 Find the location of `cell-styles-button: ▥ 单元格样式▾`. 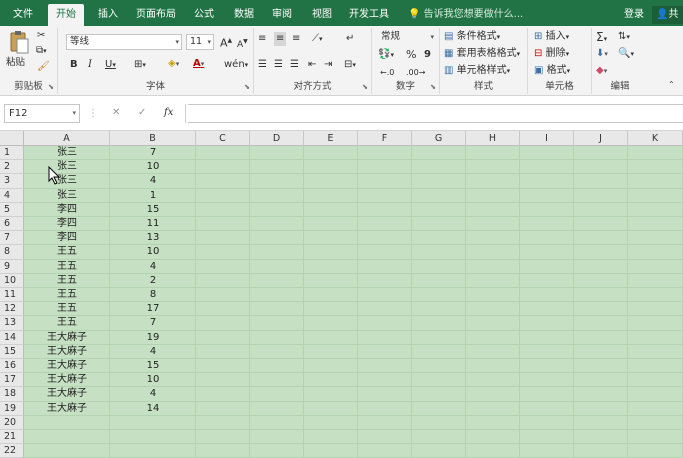

cell-styles-button: ▥ 单元格样式▾ is located at coordinates (477, 71).